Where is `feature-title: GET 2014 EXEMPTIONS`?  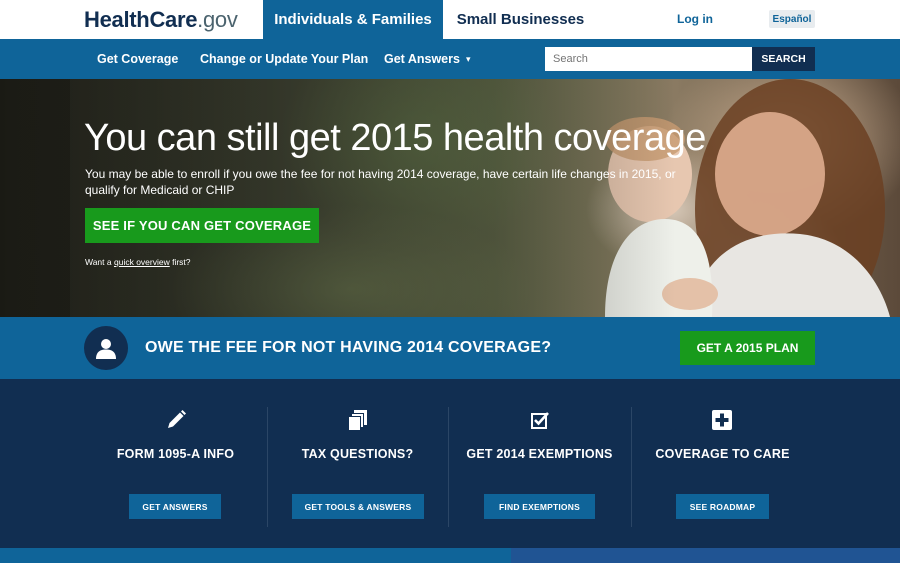
feature-title: GET 2014 EXEMPTIONS is located at coordinates (539, 454).